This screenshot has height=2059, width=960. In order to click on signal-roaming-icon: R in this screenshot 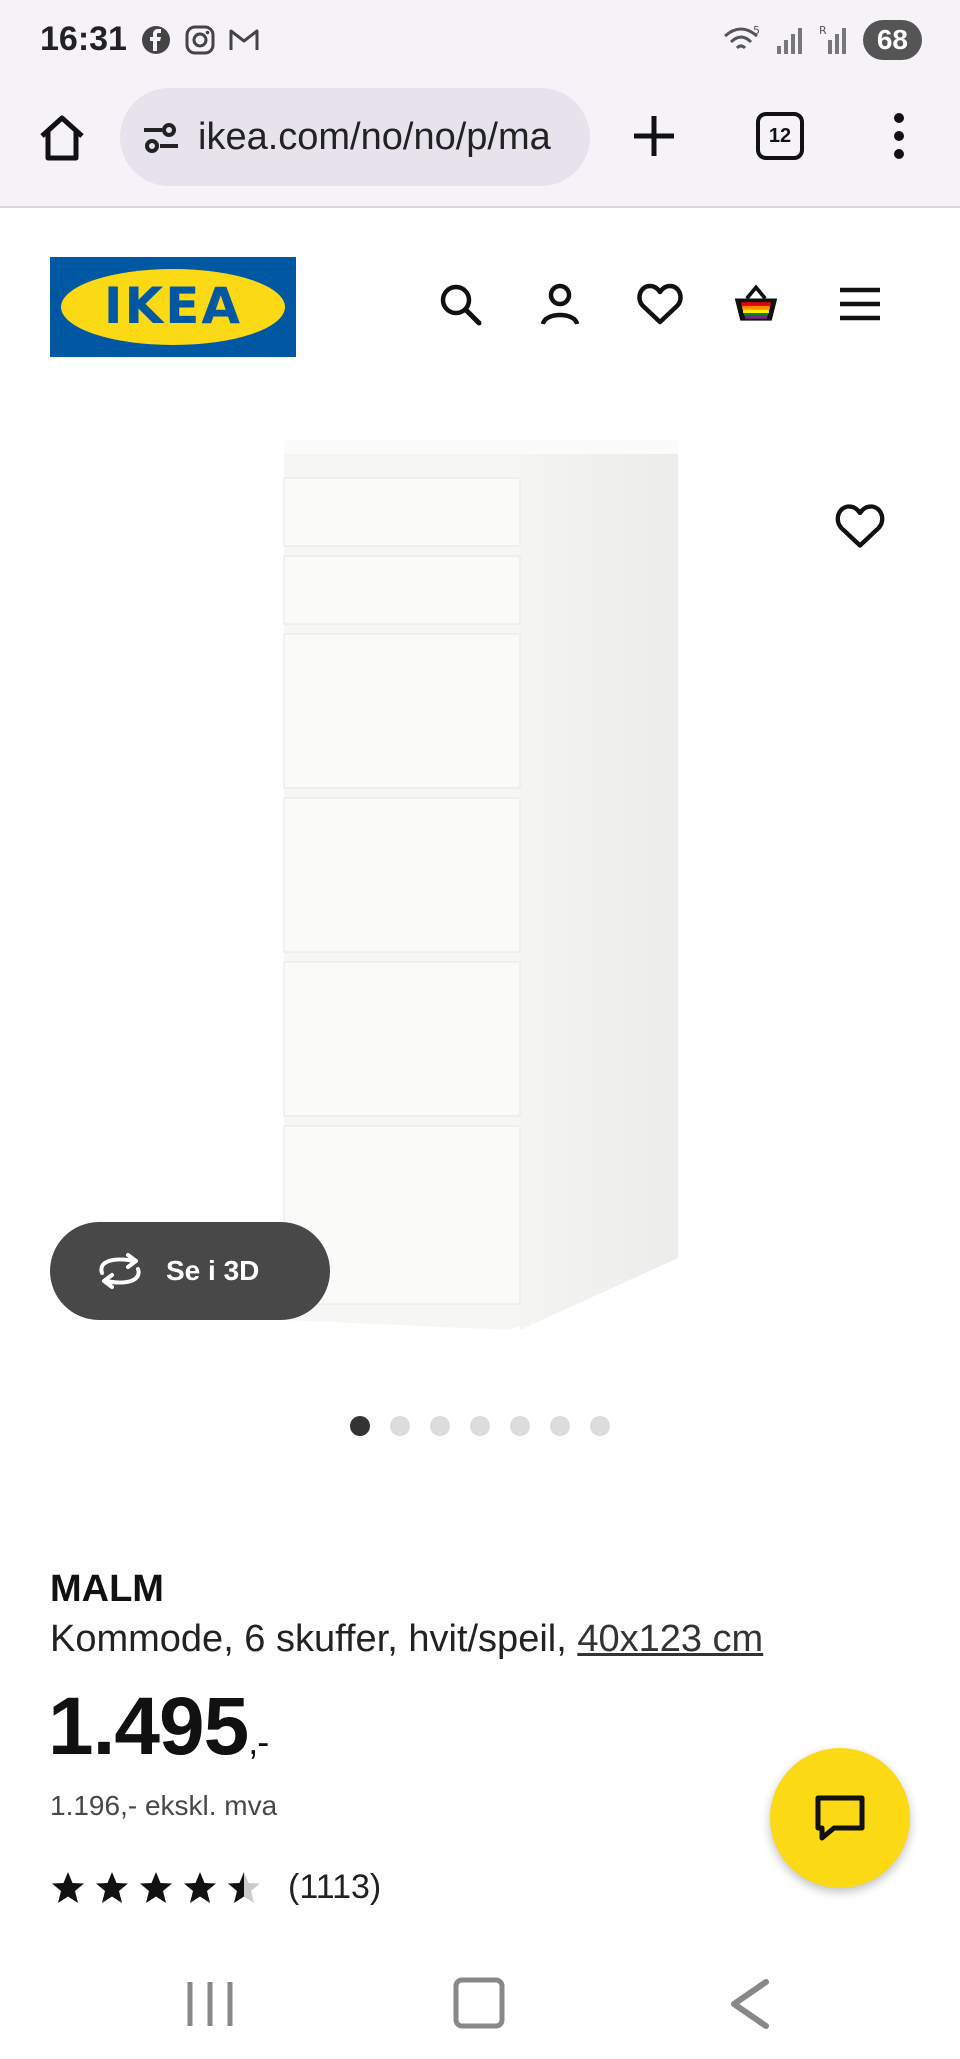, I will do `click(832, 39)`.